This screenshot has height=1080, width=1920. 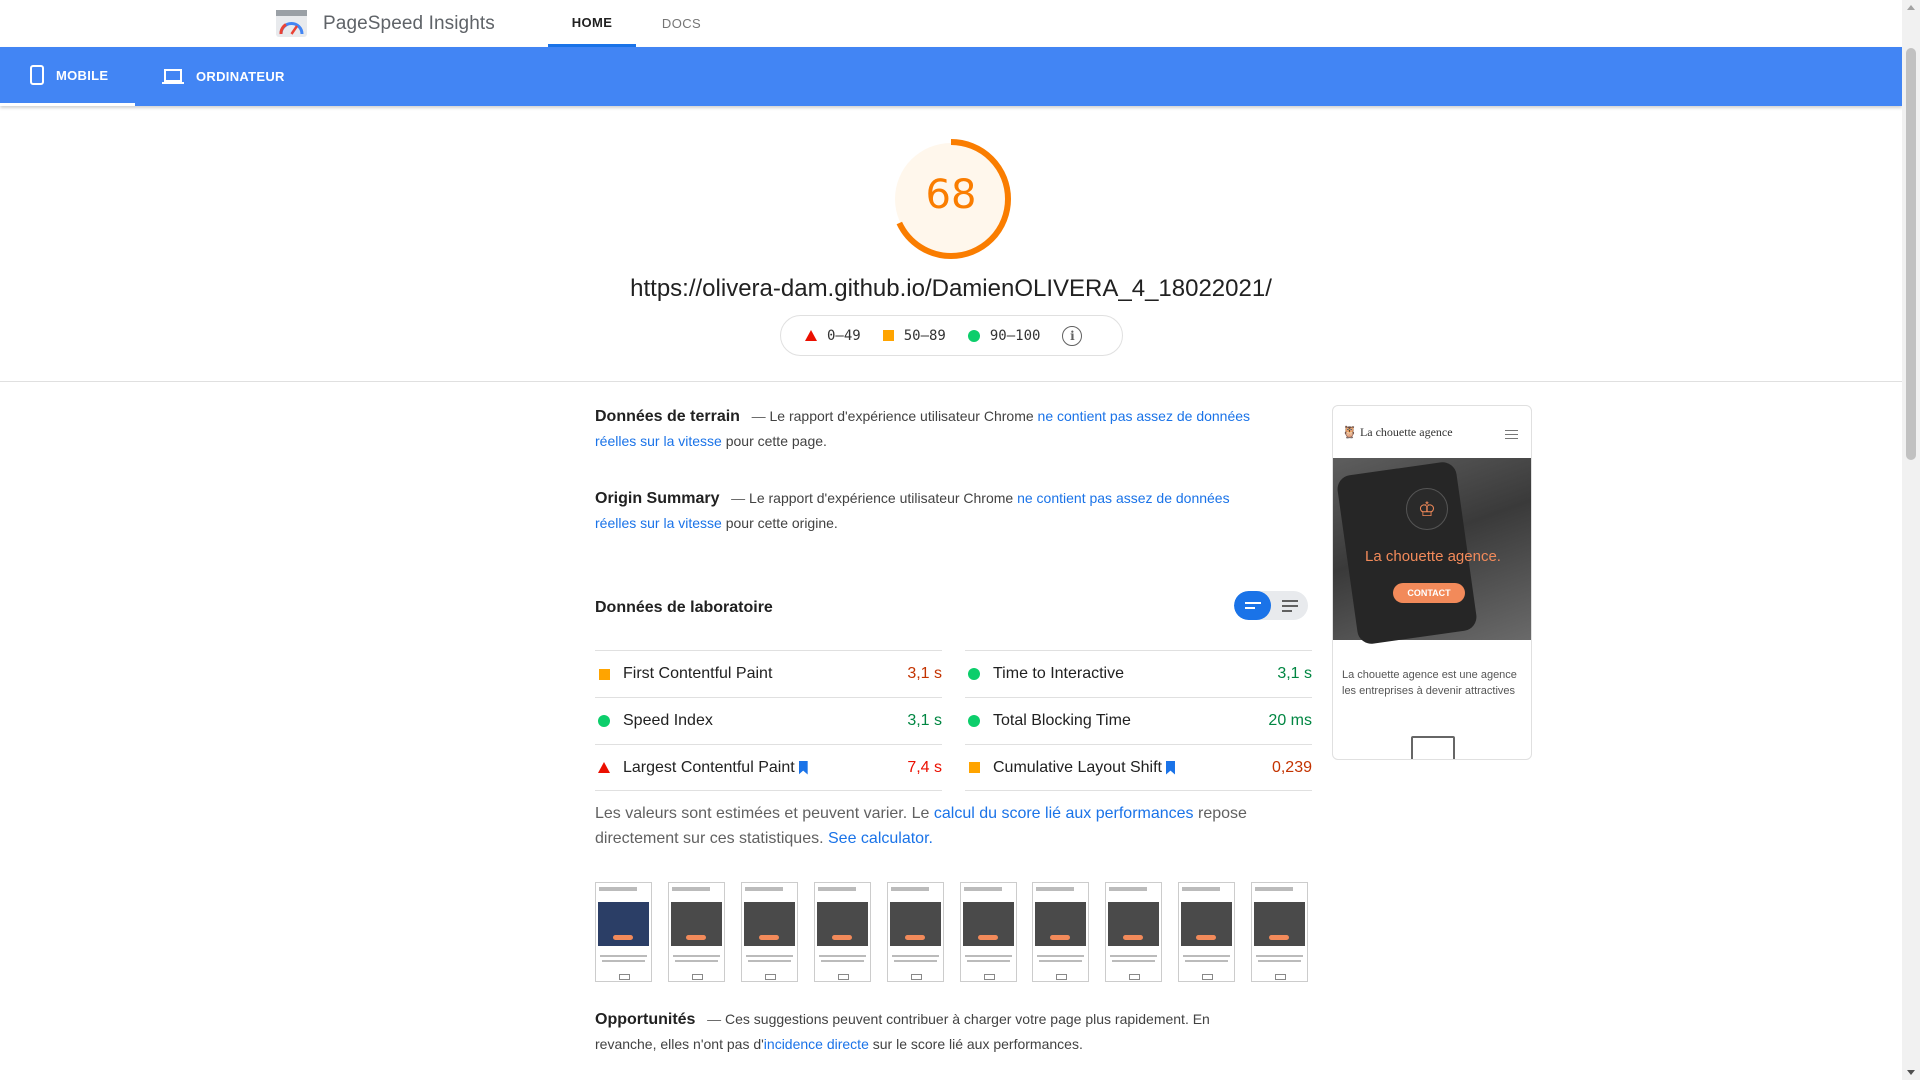 I want to click on pagespeed-logo-icon, so click(x=291, y=23).